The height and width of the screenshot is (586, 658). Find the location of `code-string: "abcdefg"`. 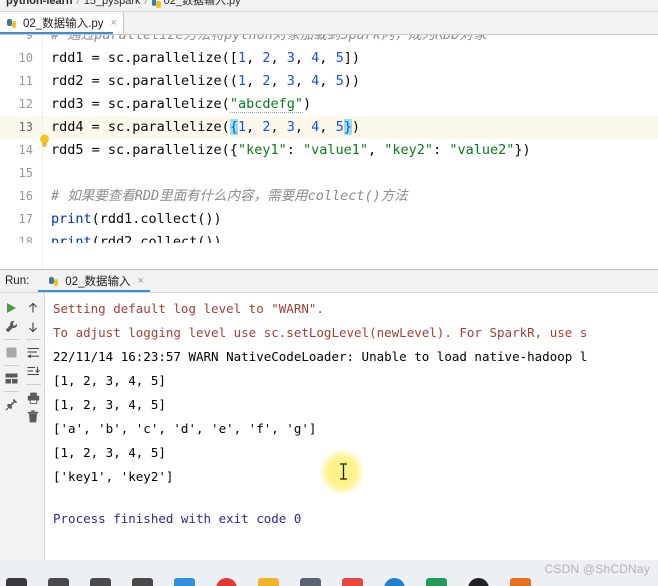

code-string: "abcdefg" is located at coordinates (266, 104).